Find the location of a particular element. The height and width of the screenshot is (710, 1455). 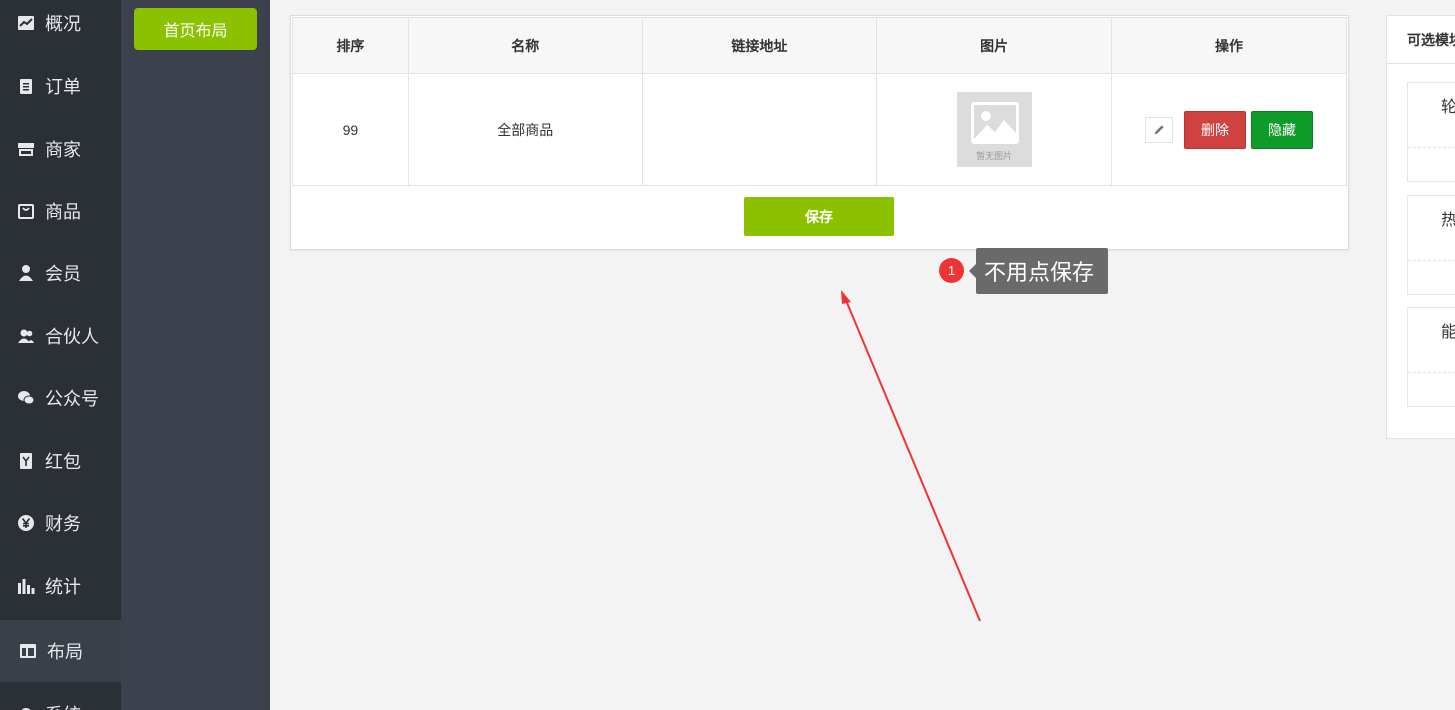

main-sidebar: 概况 订单 商家 商品 会员 合伙人 公众号 红包 财务 统计 布局 is located at coordinates (60, 355).